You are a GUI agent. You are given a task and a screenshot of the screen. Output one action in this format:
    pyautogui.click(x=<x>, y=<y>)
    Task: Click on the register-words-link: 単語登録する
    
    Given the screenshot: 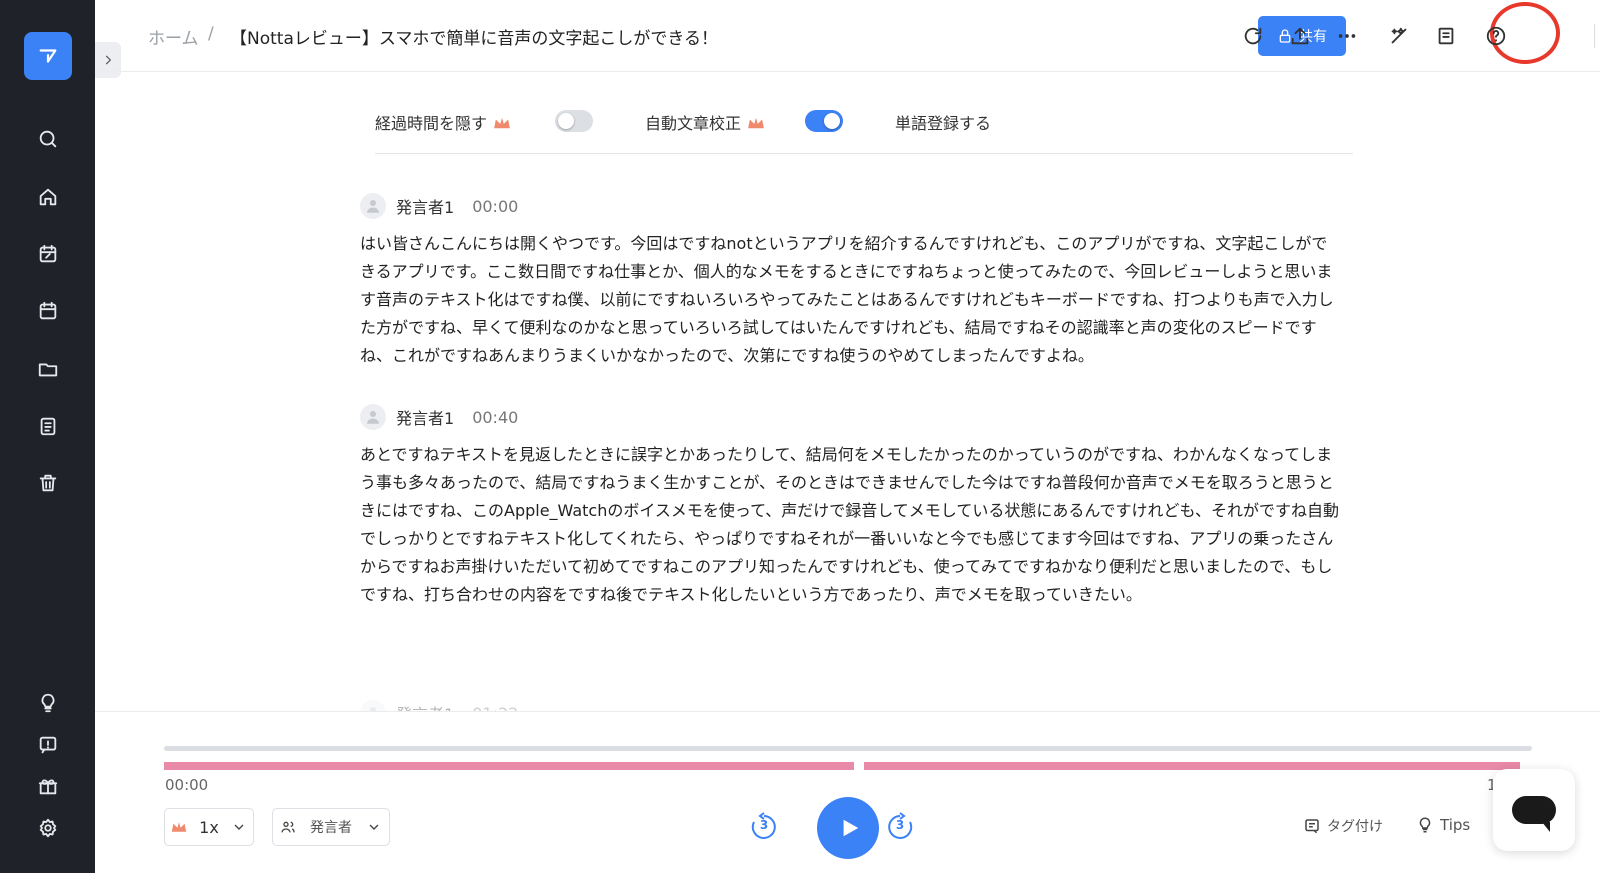 What is the action you would take?
    pyautogui.click(x=943, y=122)
    